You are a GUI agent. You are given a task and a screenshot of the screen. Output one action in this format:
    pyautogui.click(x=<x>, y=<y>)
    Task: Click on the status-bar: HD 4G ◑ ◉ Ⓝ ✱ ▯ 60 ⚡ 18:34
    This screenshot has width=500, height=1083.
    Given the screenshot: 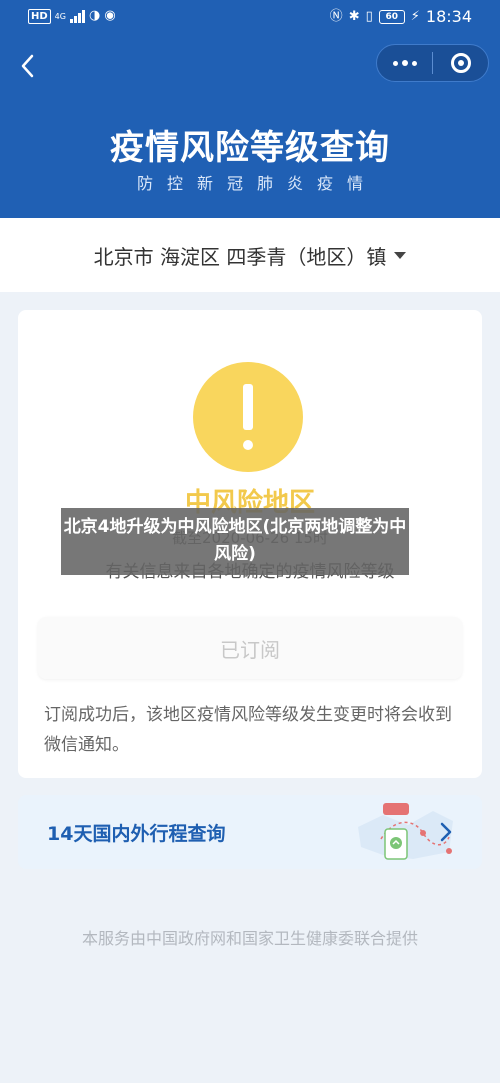 What is the action you would take?
    pyautogui.click(x=250, y=18)
    